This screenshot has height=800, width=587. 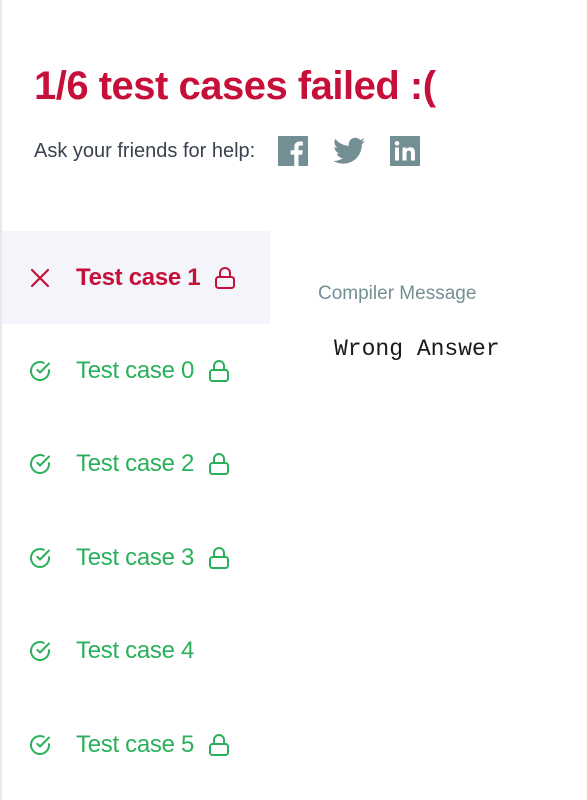 I want to click on test-case-label-group: Test case 2, so click(x=153, y=464).